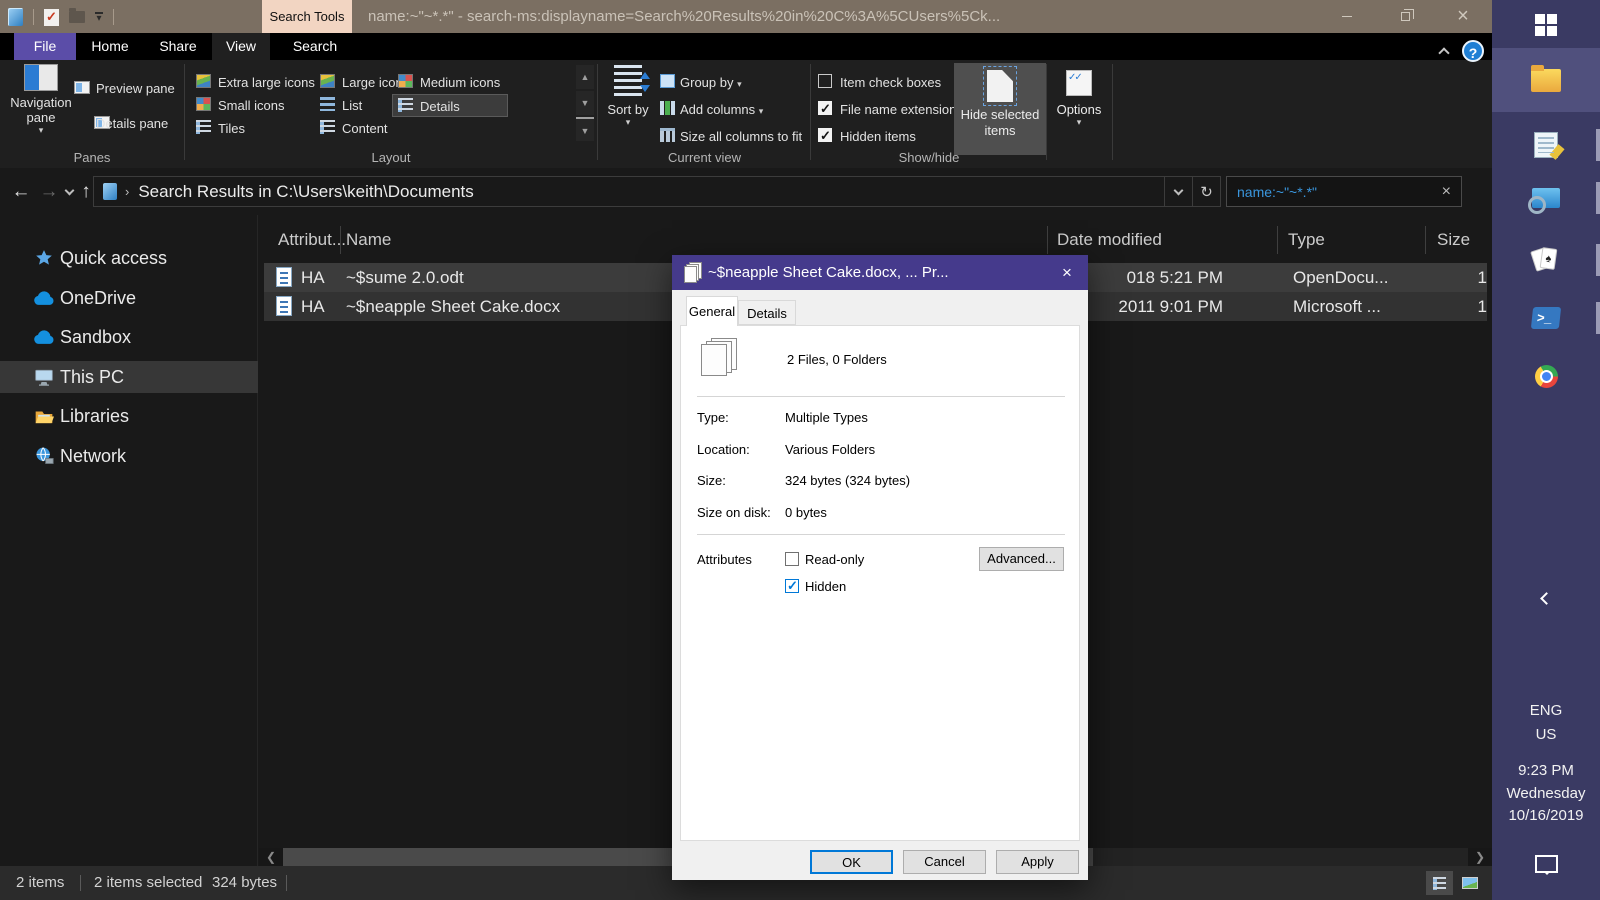 The width and height of the screenshot is (1600, 900). I want to click on list-button: List, so click(352, 105).